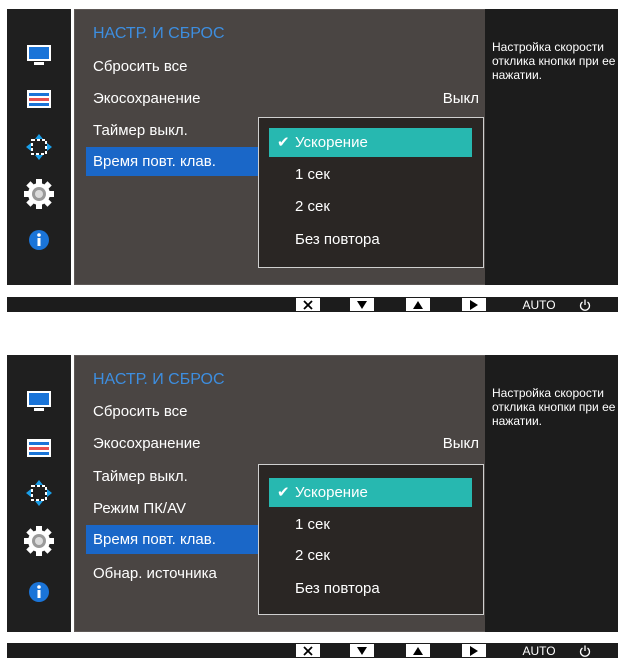 The width and height of the screenshot is (619, 658). I want to click on menu-item-source-detection: Обнар. источника, so click(151, 573).